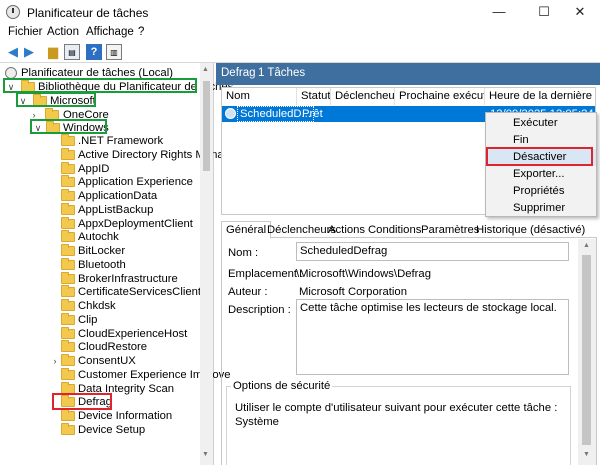 The height and width of the screenshot is (465, 600). What do you see at coordinates (94, 168) in the screenshot?
I see `tree-item-label: AppID` at bounding box center [94, 168].